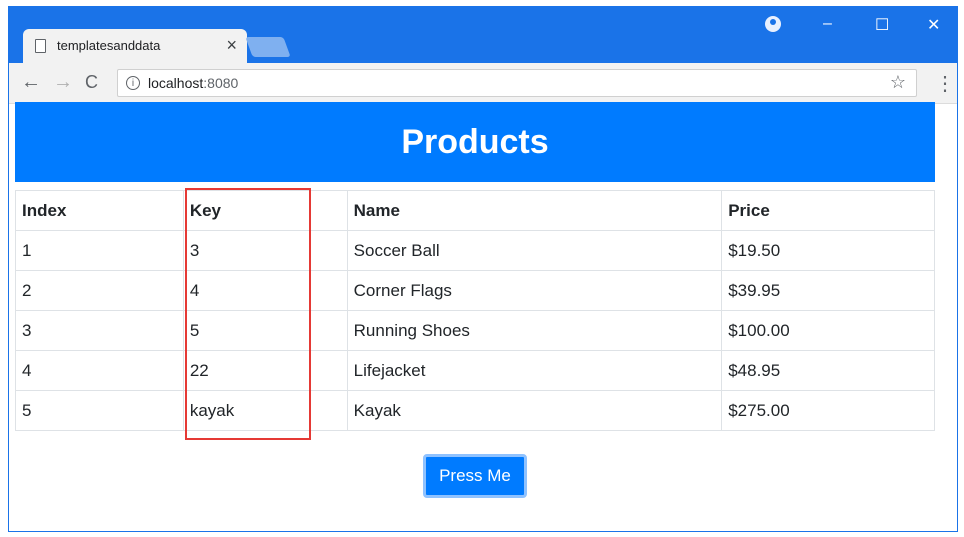  What do you see at coordinates (475, 476) in the screenshot?
I see `press-me-button: Press Me` at bounding box center [475, 476].